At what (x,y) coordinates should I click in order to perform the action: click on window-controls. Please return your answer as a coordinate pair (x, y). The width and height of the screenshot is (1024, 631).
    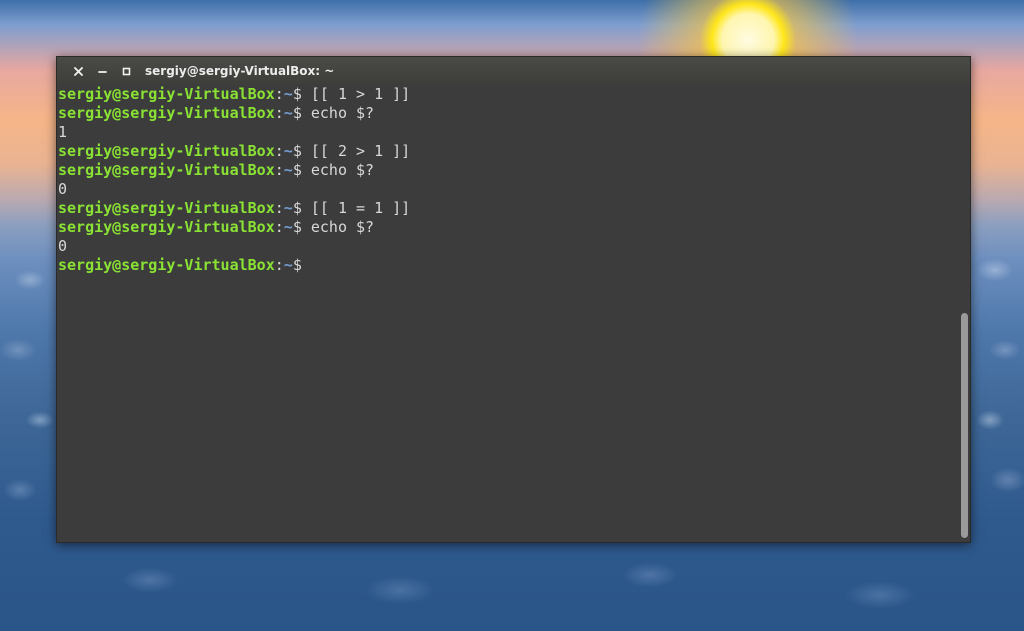
    Looking at the image, I should click on (102, 71).